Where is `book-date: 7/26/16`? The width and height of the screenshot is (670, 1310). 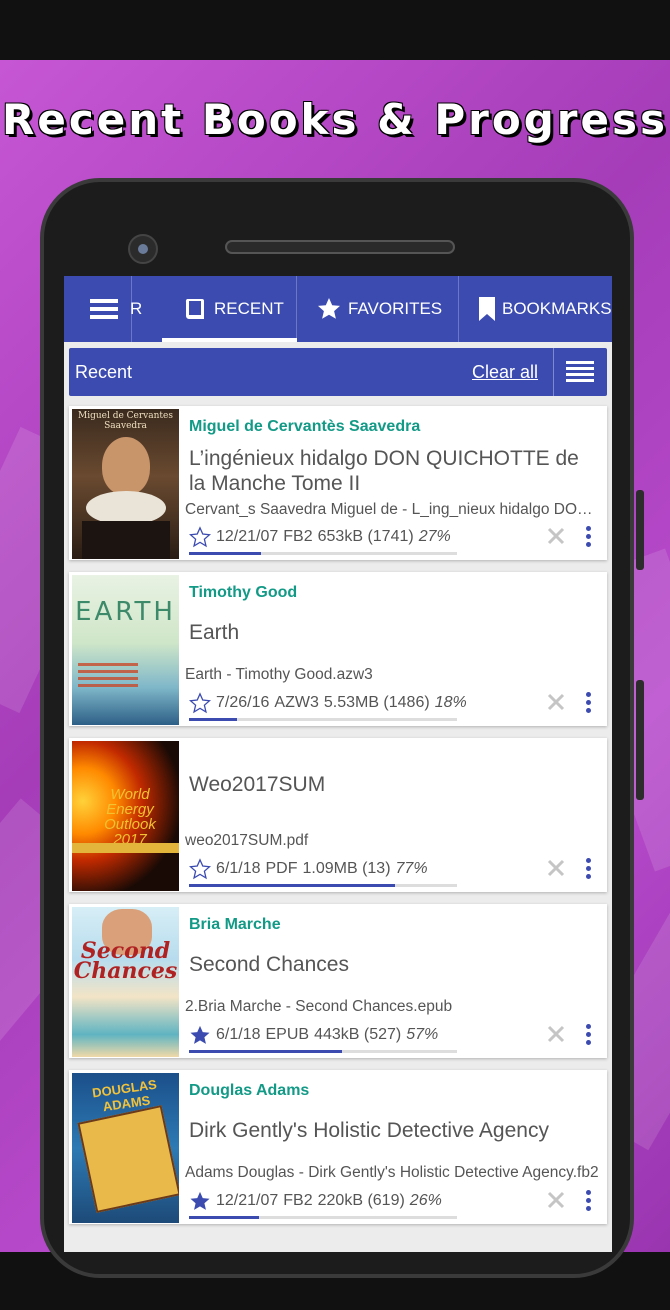
book-date: 7/26/16 is located at coordinates (243, 702).